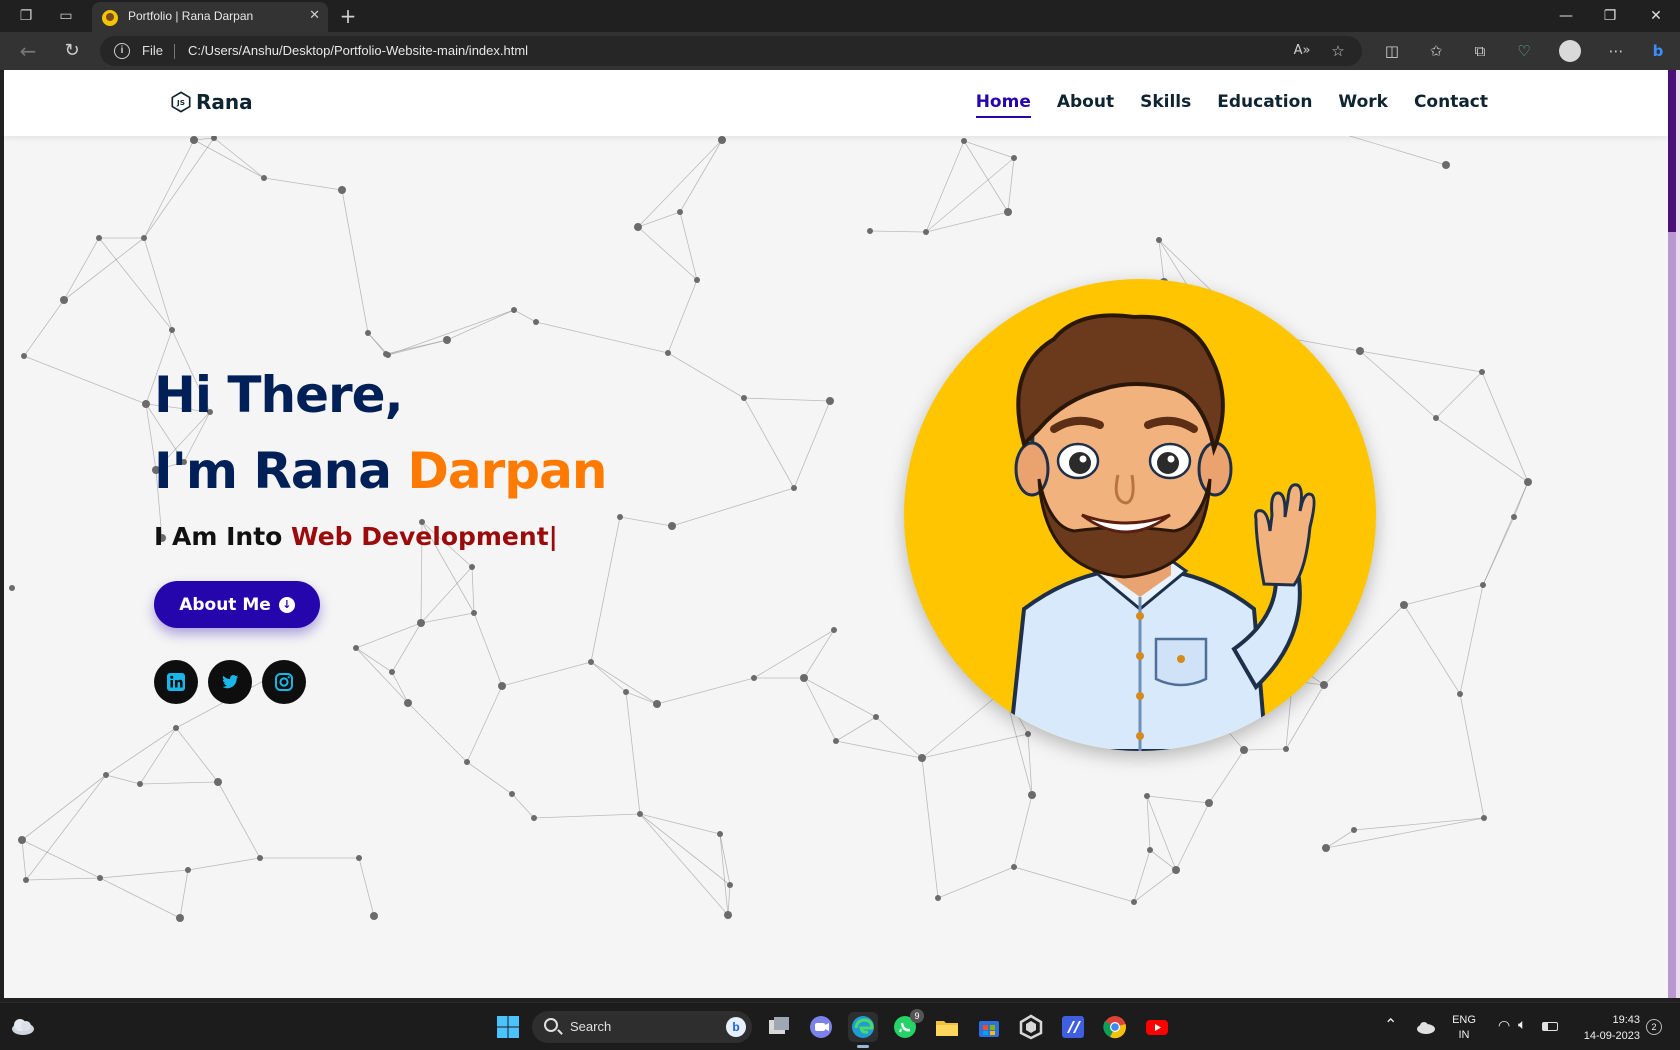 This screenshot has width=1680, height=1050. Describe the element at coordinates (211, 102) in the screenshot. I see `site-logo: JS Rana` at that location.